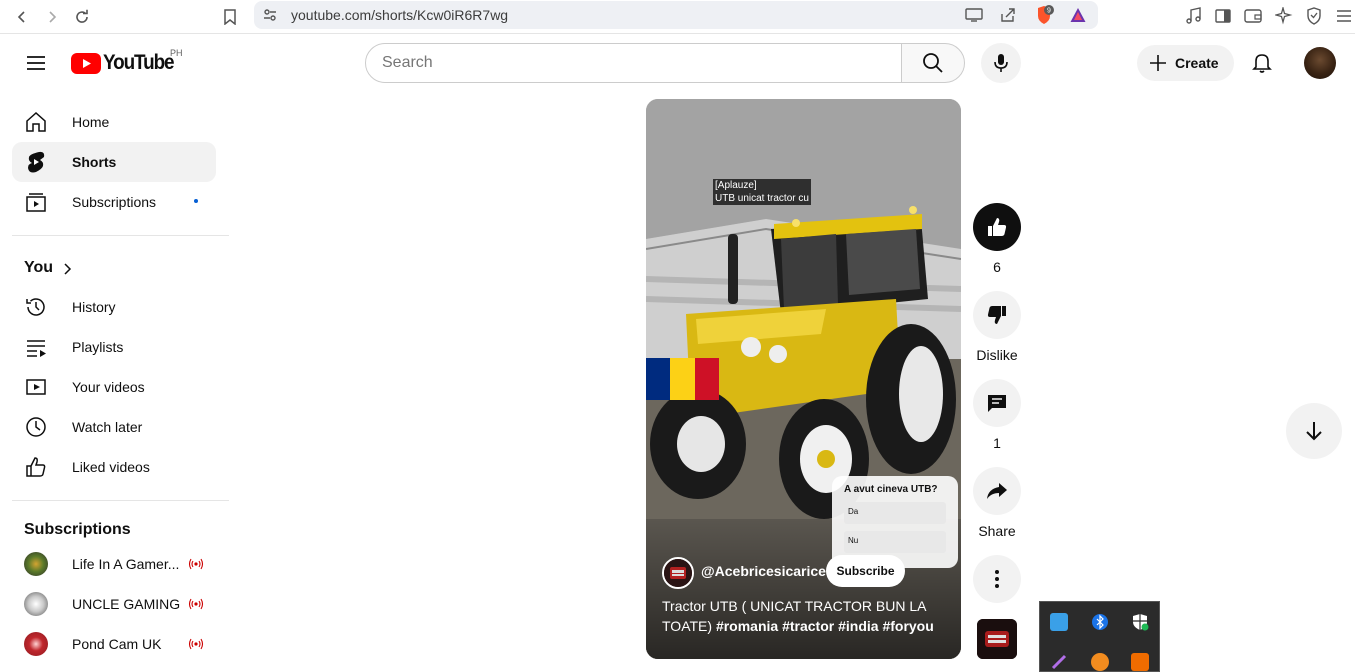 The height and width of the screenshot is (672, 1355). Describe the element at coordinates (1223, 16) in the screenshot. I see `sidebar-toggle-icon` at that location.